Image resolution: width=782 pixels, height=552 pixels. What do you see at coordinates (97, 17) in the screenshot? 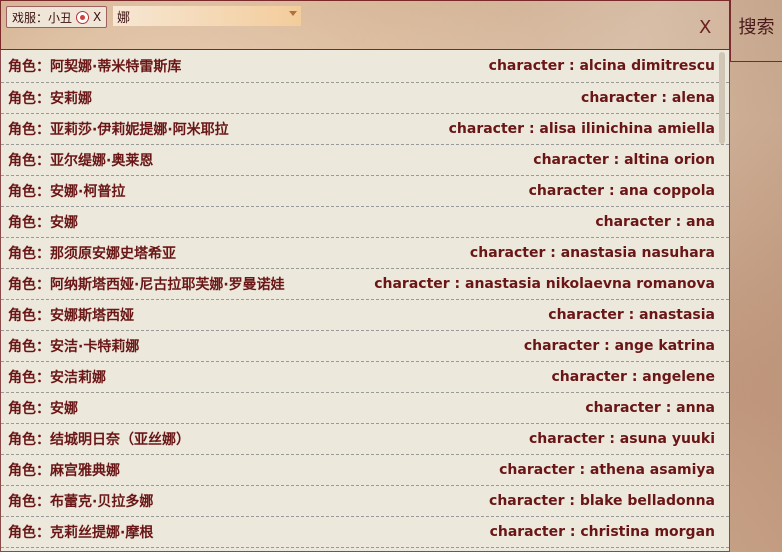
I see `tag-remove-button: X` at bounding box center [97, 17].